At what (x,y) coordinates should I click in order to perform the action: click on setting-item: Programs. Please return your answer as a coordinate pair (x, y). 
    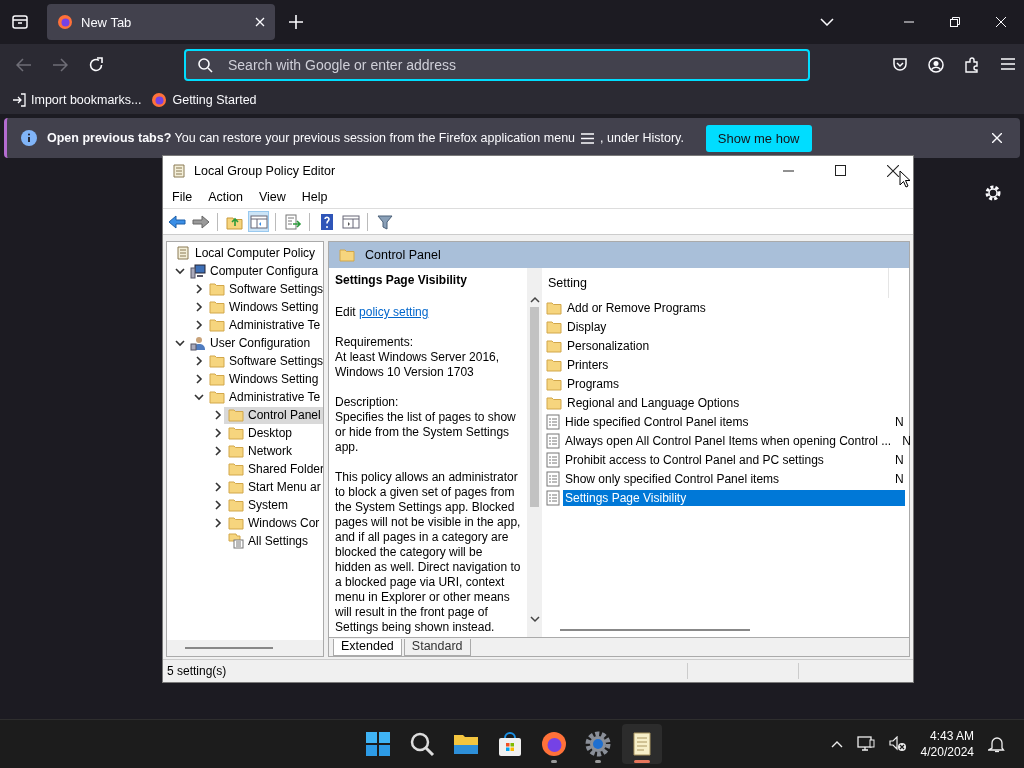
    Looking at the image, I should click on (735, 383).